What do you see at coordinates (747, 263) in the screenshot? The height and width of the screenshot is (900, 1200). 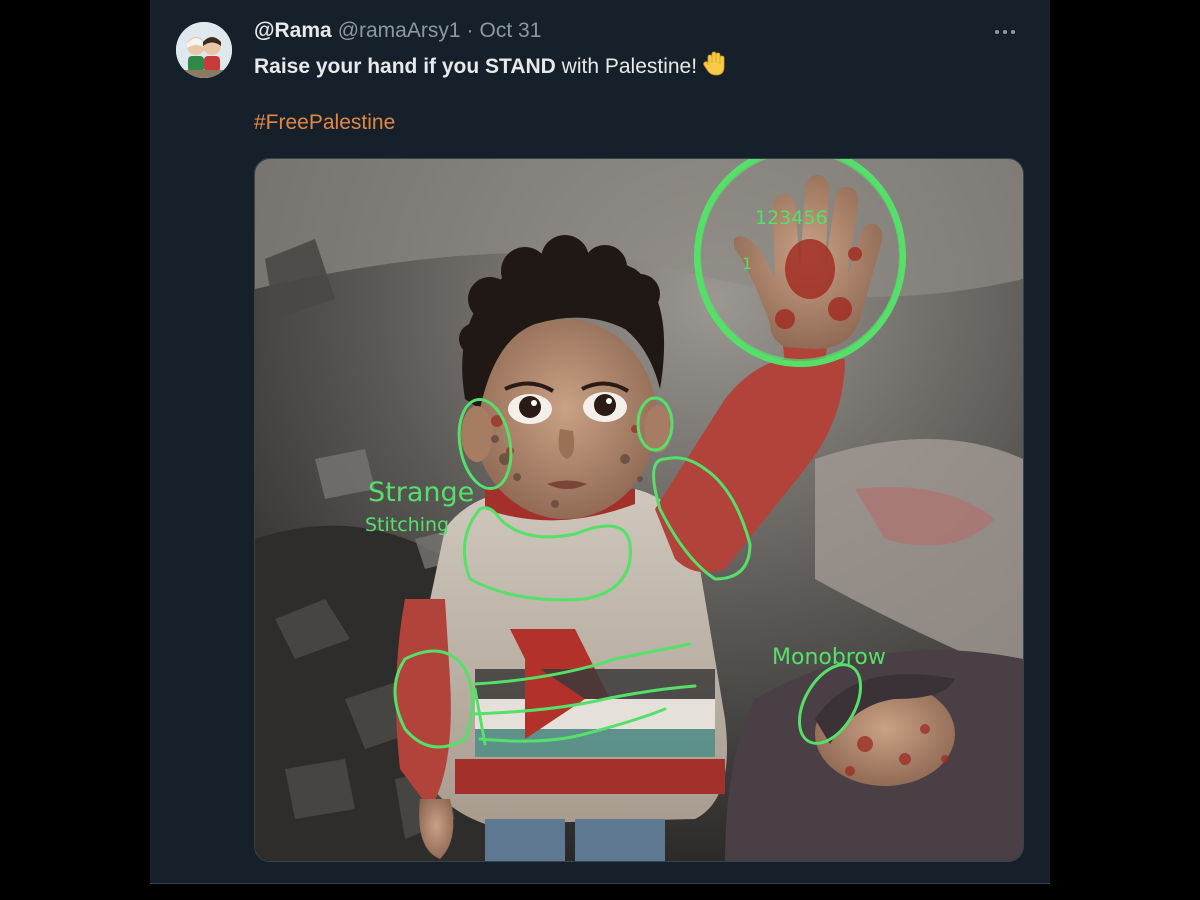 I see `thumb-number-label: 1` at bounding box center [747, 263].